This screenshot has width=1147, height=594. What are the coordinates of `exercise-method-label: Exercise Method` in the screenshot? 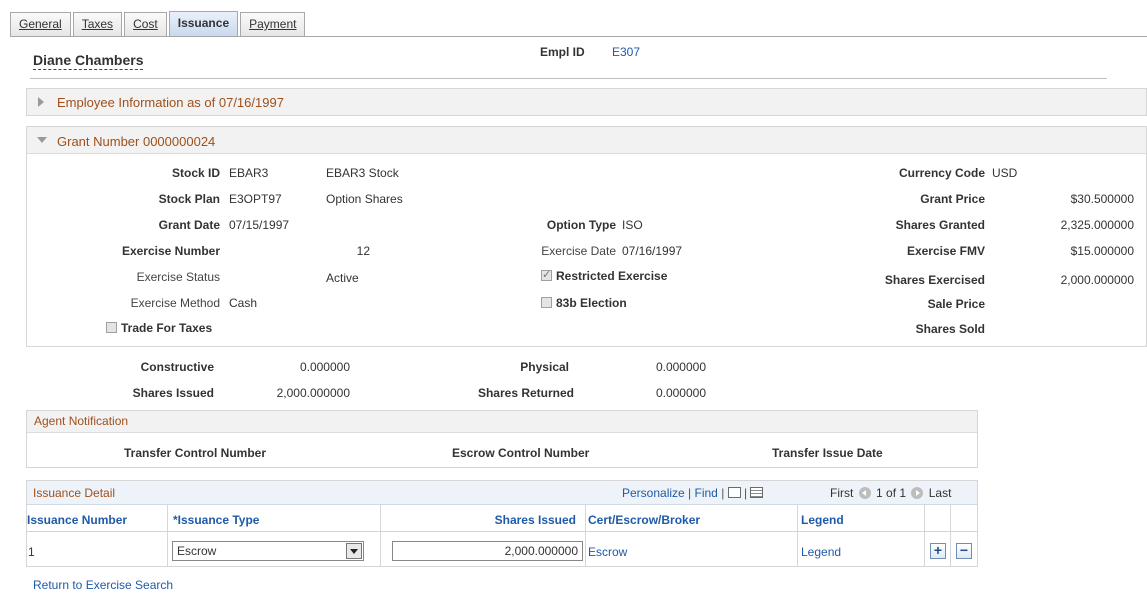 It's located at (175, 303).